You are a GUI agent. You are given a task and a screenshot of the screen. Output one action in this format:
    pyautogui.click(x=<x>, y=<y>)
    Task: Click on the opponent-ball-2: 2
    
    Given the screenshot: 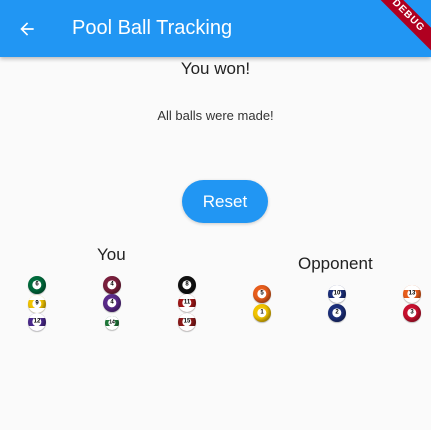 What is the action you would take?
    pyautogui.click(x=337, y=313)
    